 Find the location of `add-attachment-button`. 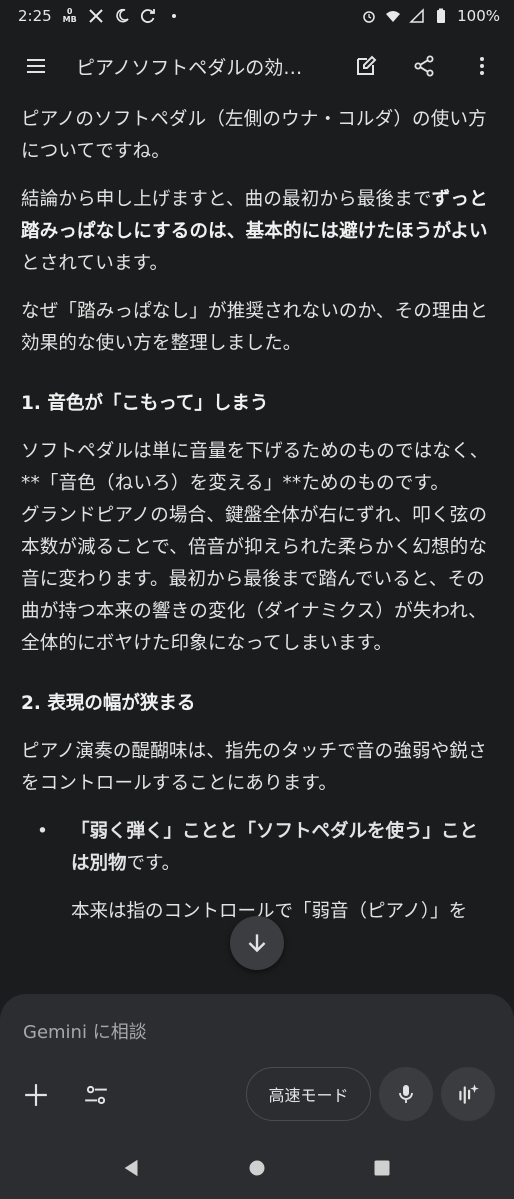

add-attachment-button is located at coordinates (36, 1095).